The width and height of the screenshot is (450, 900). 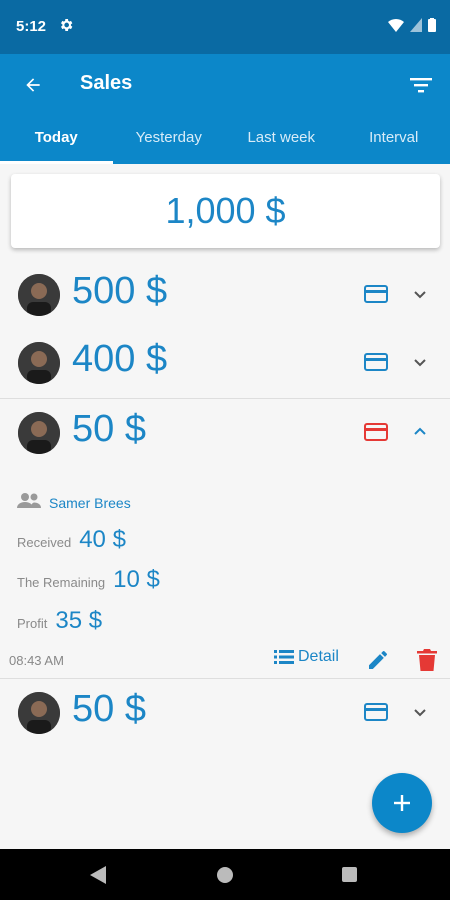 I want to click on add-sale-button, so click(x=402, y=803).